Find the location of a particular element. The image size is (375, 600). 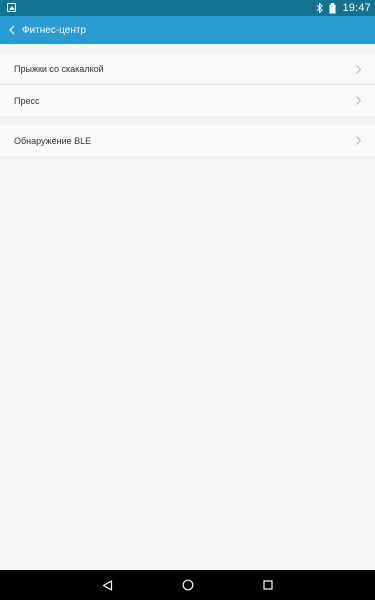

list-item-press: Пресс is located at coordinates (187, 100).